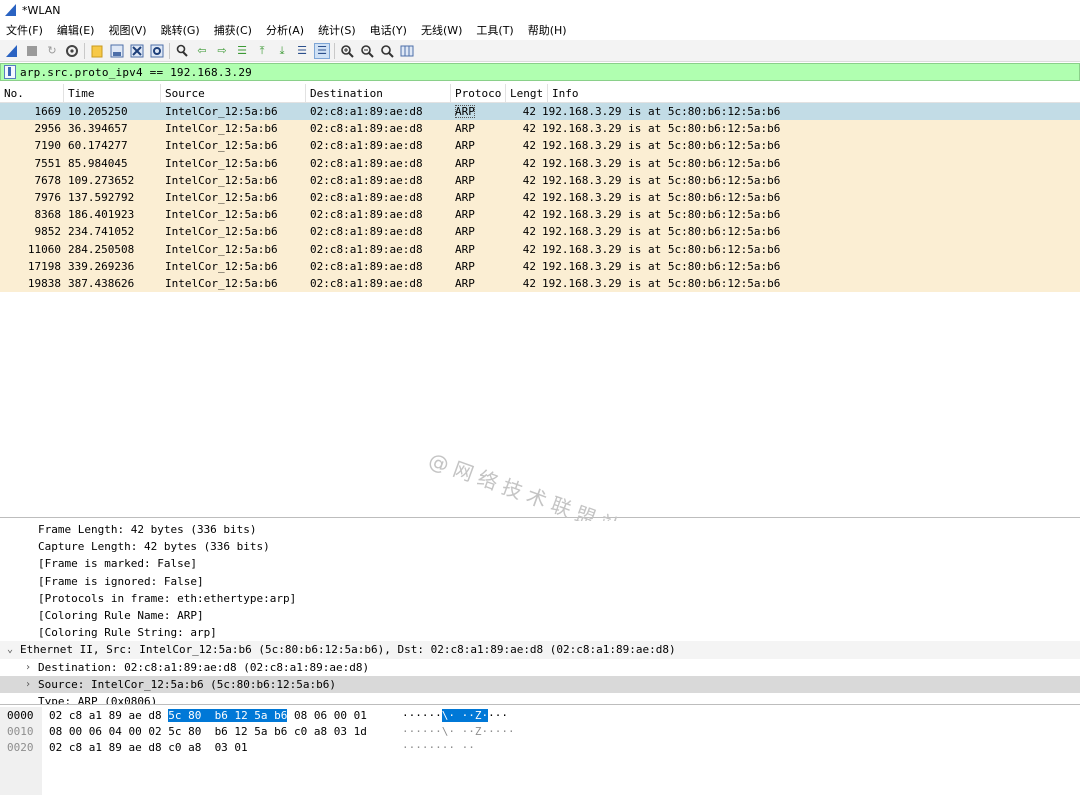 The width and height of the screenshot is (1080, 795). I want to click on column-header-no: No., so click(32, 93).